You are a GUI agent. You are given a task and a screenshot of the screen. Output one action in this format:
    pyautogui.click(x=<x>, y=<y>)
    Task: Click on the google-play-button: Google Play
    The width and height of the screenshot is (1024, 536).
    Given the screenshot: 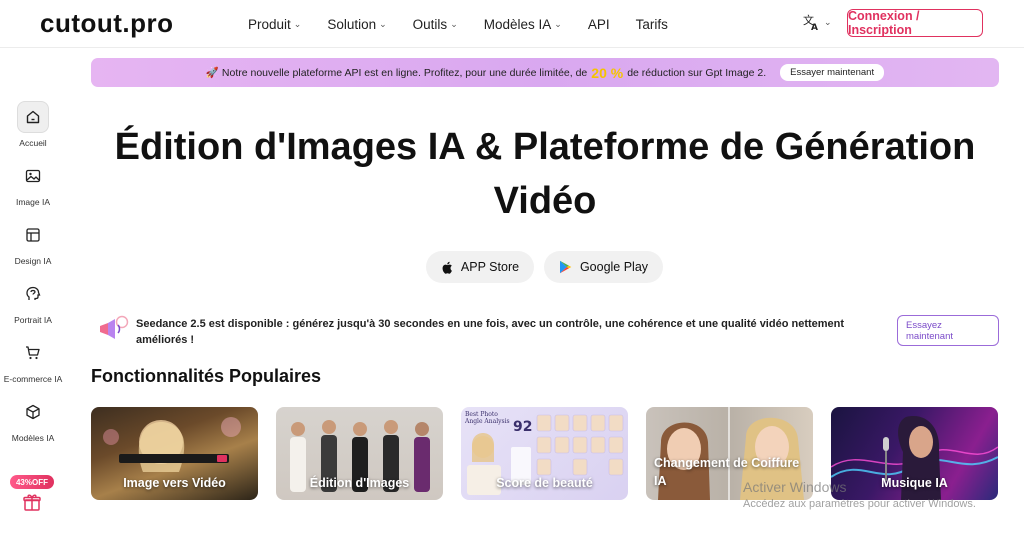 What is the action you would take?
    pyautogui.click(x=603, y=267)
    